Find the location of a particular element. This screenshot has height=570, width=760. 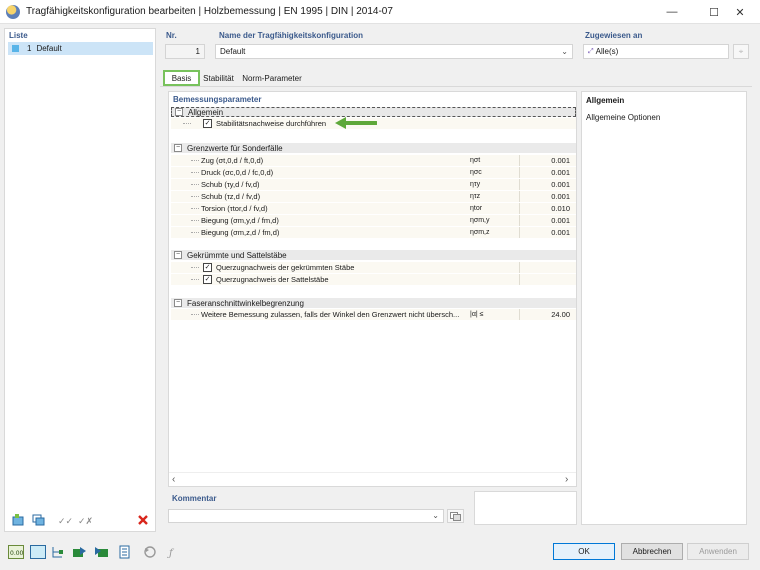

color-swatch-icon is located at coordinates (15, 48).